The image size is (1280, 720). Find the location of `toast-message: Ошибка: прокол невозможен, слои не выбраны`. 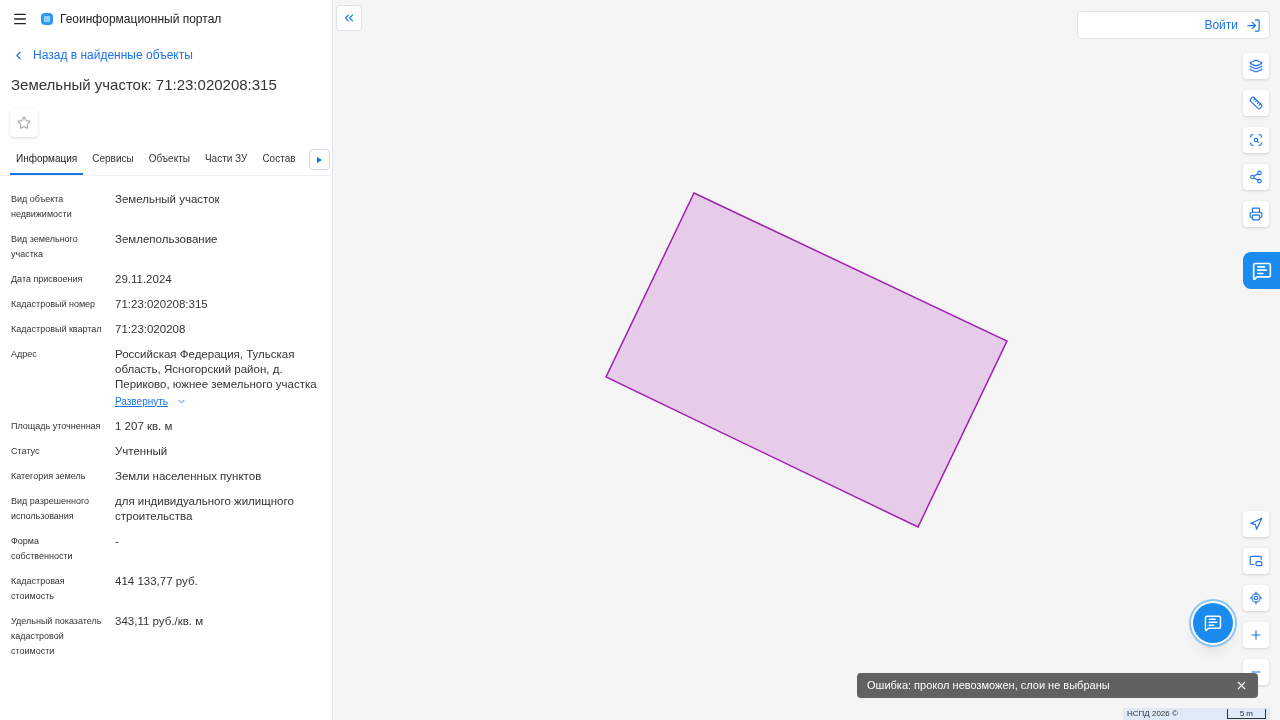

toast-message: Ошибка: прокол невозможен, слои не выбраны is located at coordinates (988, 686).